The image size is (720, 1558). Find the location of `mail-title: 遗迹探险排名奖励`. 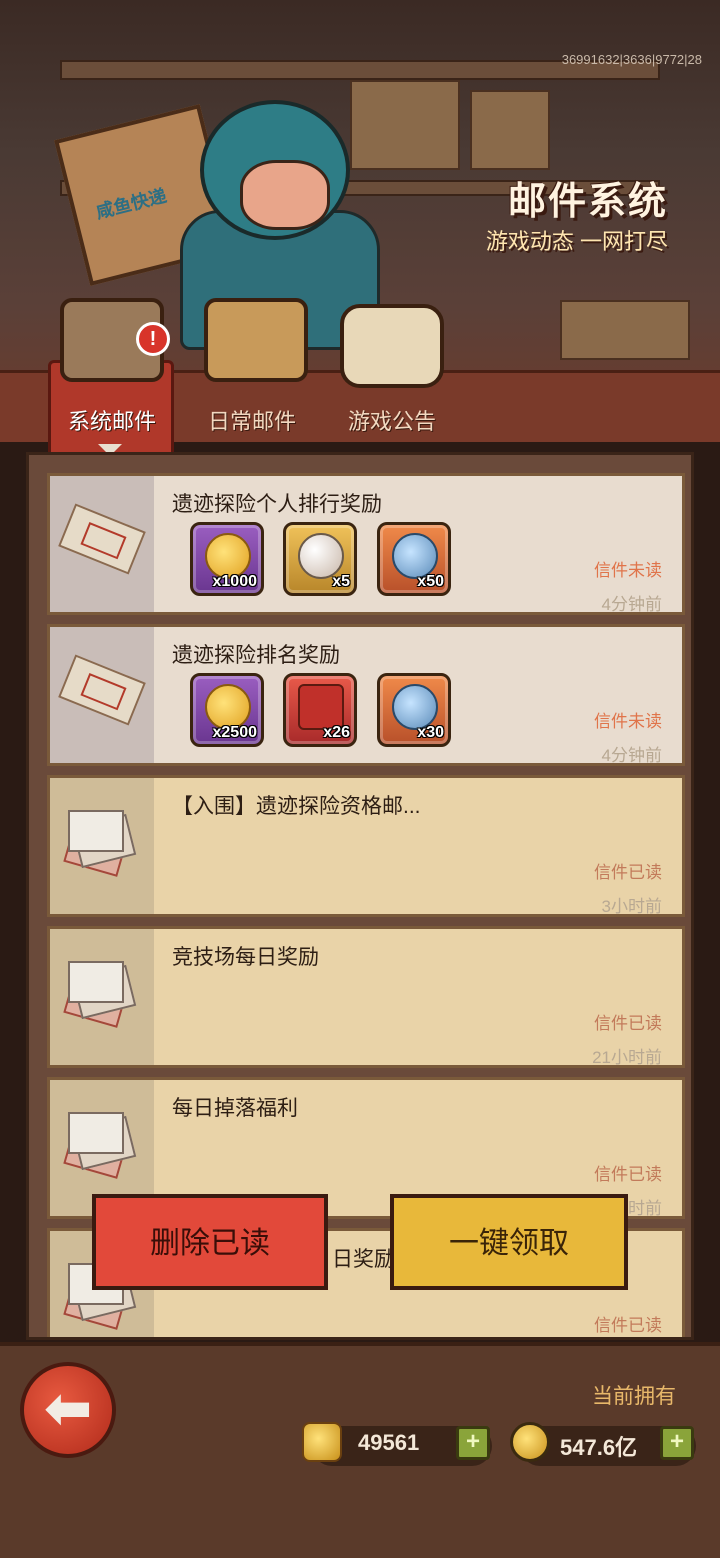

mail-title: 遗迹探险排名奖励 is located at coordinates (256, 655).